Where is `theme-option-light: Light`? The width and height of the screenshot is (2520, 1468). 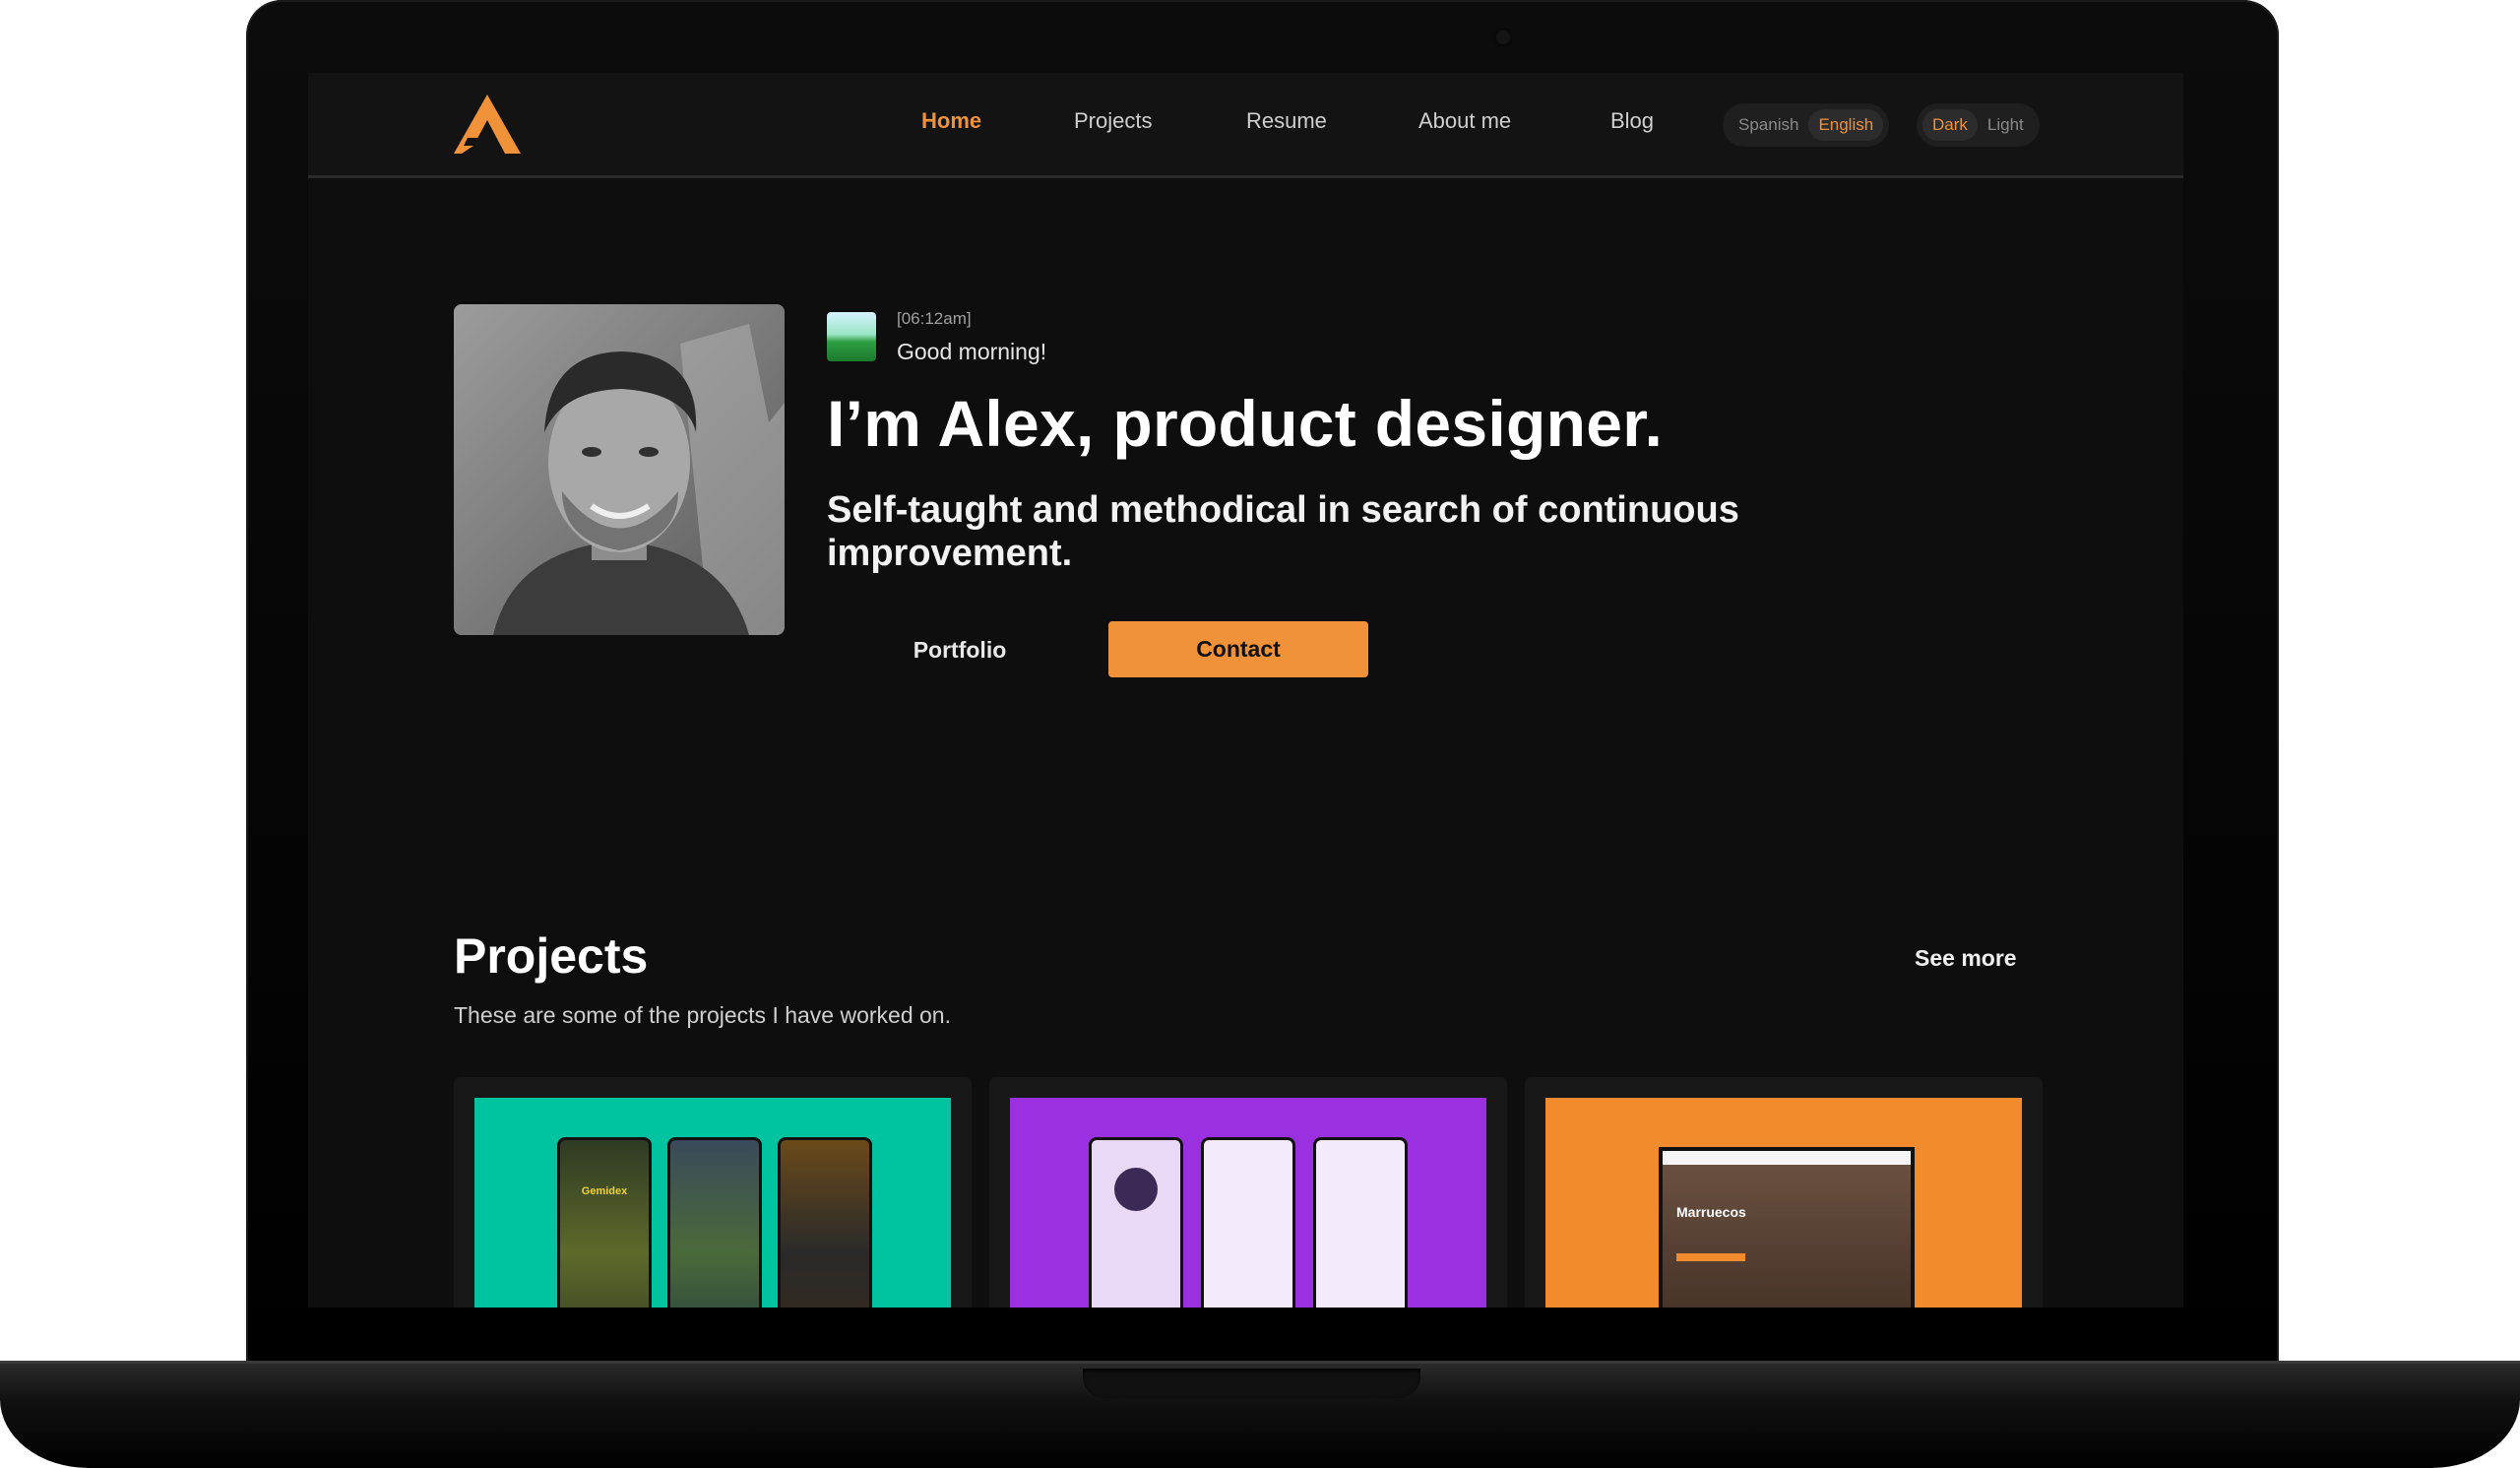
theme-option-light: Light is located at coordinates (2006, 125).